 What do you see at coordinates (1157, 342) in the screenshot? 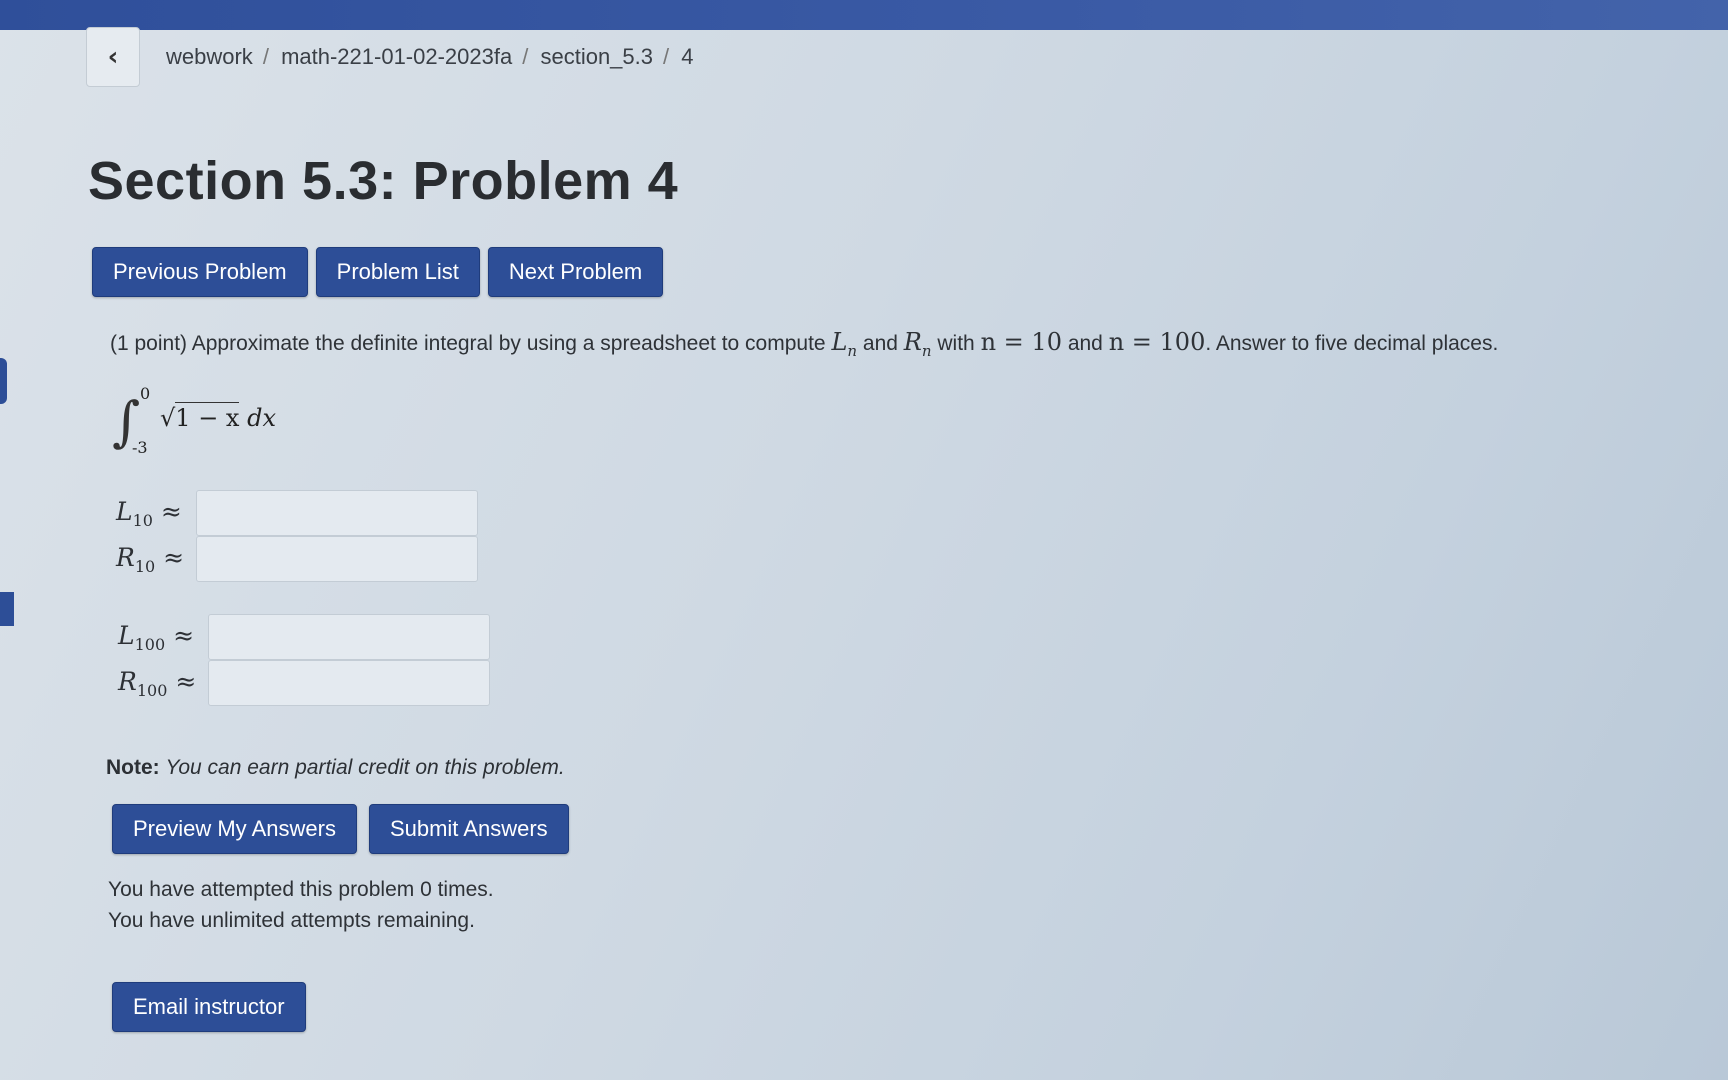
I see `math-n100: n = 100` at bounding box center [1157, 342].